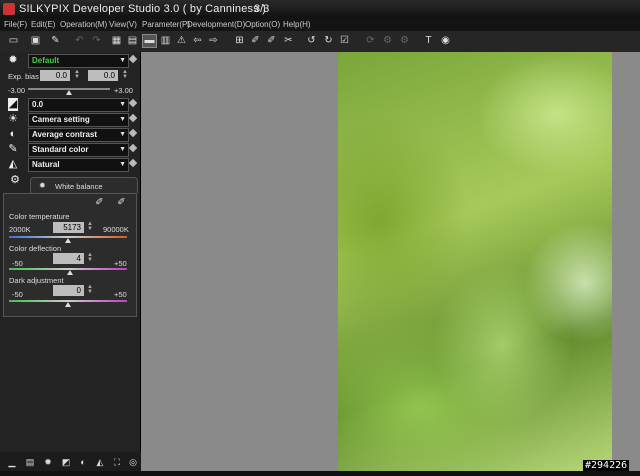  Describe the element at coordinates (404, 41) in the screenshot. I see `batch-develop-icon: ⚙` at that location.